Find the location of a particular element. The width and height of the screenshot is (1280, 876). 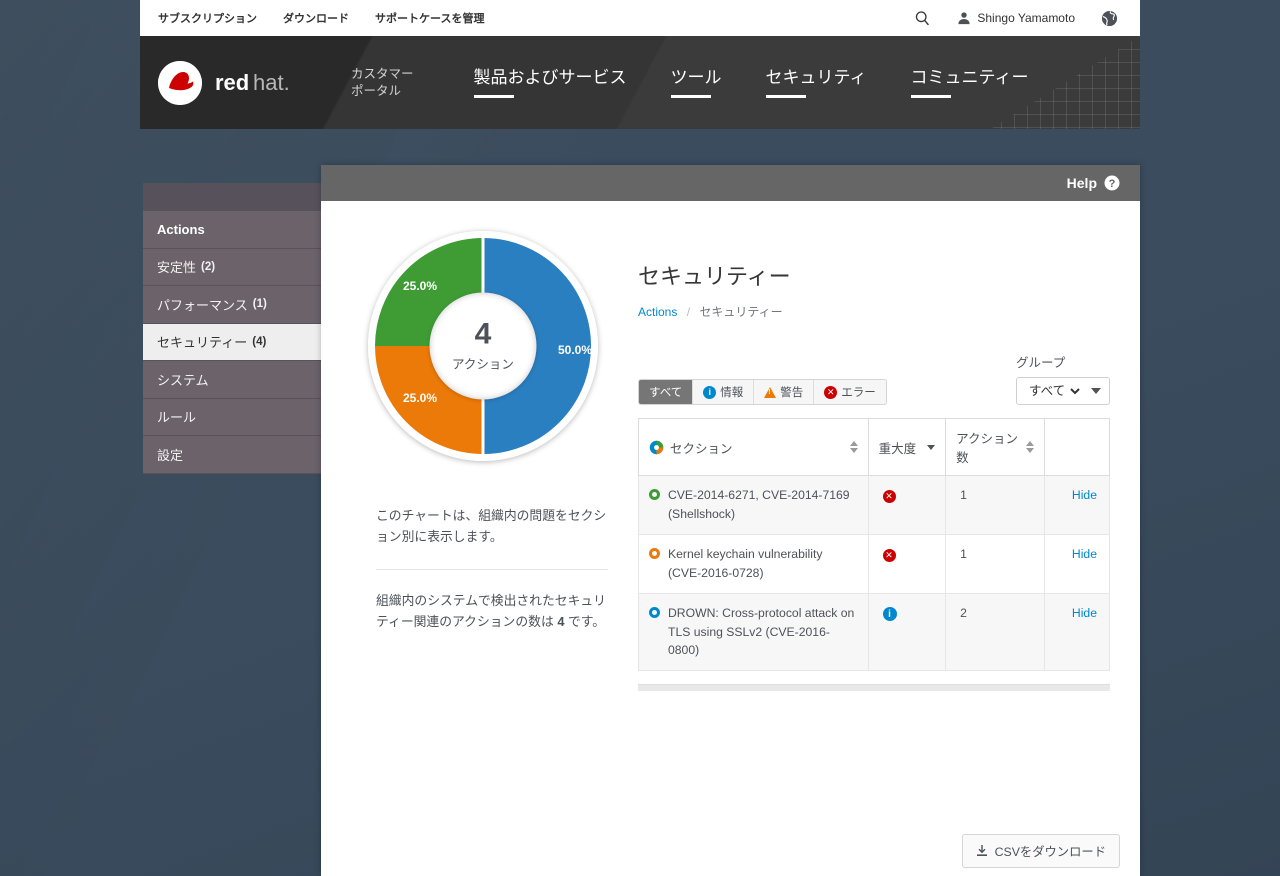

nav-products-and-services: 製品およびサービス is located at coordinates (550, 82).